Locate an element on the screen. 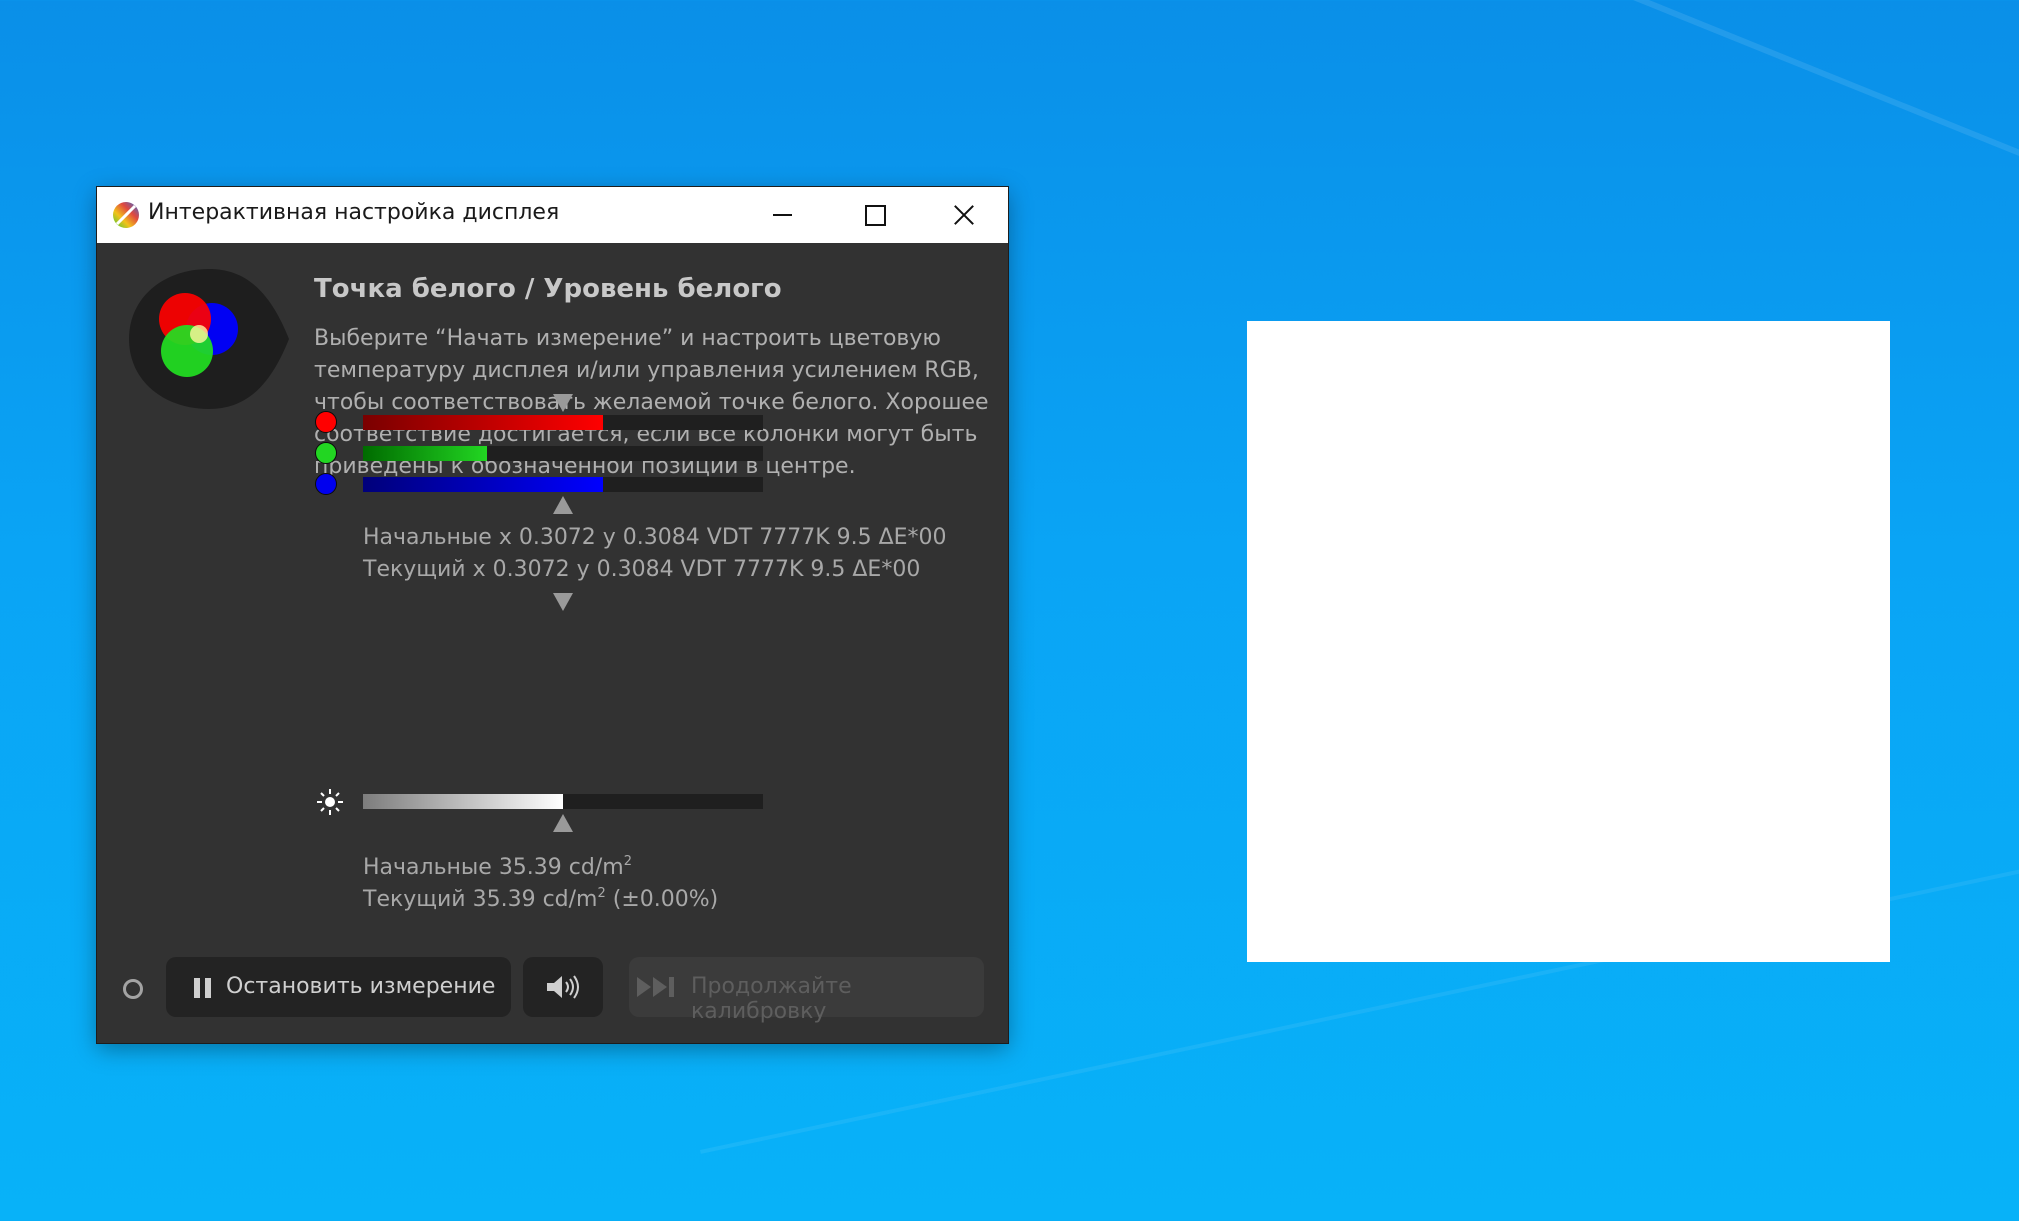 The image size is (2019, 1221). red-gain-bar is located at coordinates (563, 422).